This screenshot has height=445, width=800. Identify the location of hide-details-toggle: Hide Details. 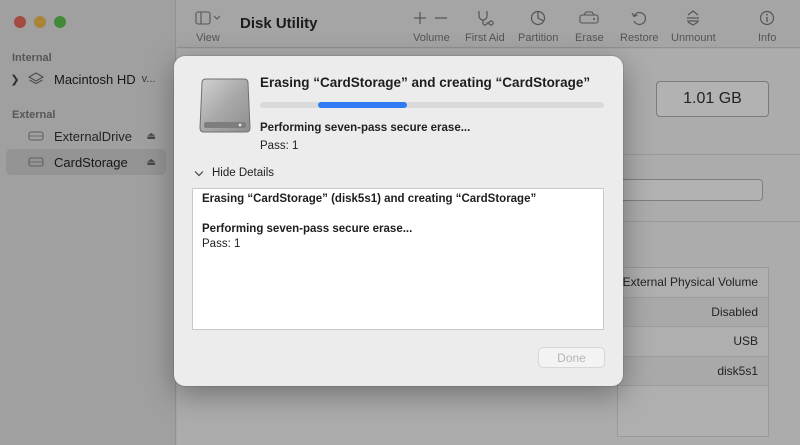
(234, 173).